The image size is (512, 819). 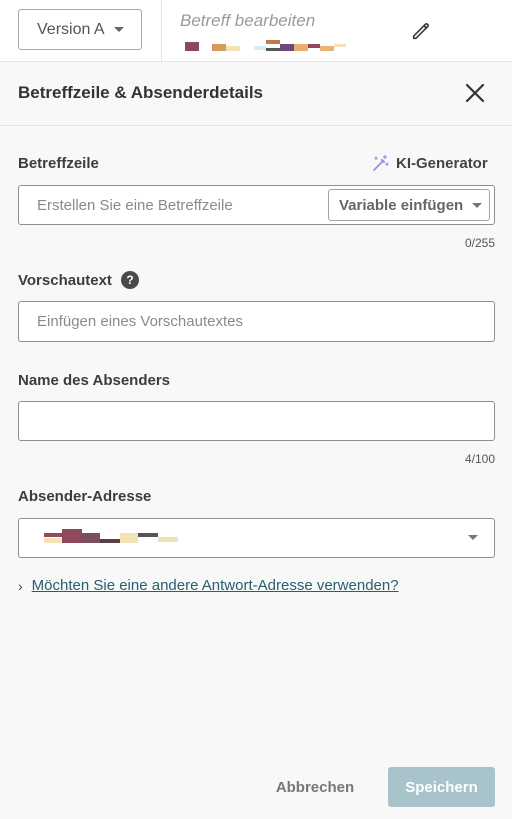 I want to click on sender-name-input, so click(x=256, y=421).